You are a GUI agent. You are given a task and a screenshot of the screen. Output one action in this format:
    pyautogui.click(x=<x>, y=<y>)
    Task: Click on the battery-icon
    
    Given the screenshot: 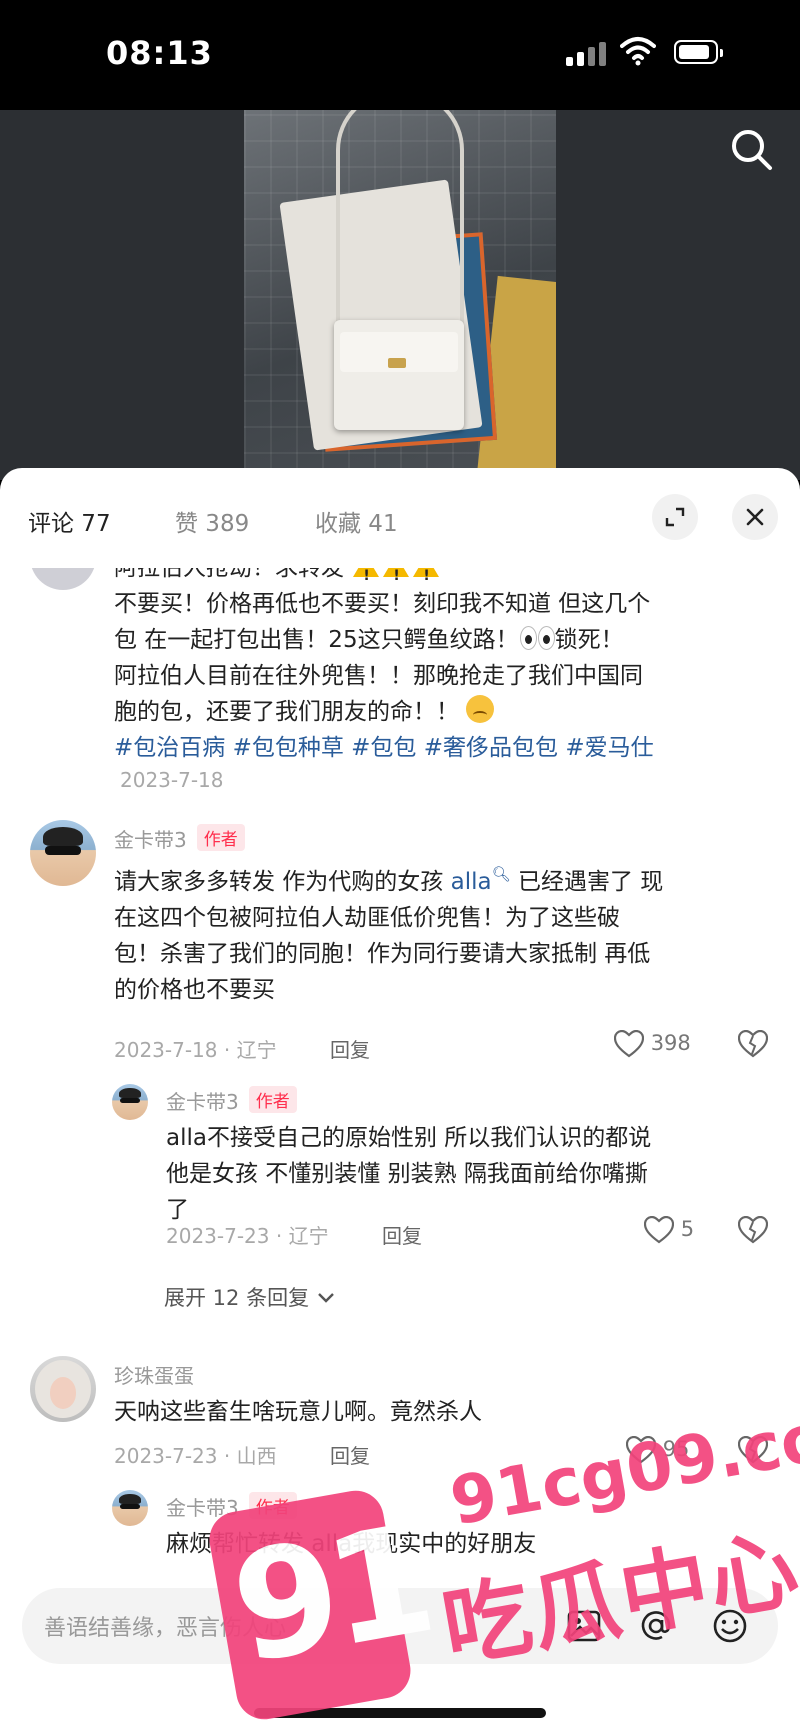 What is the action you would take?
    pyautogui.click(x=698, y=52)
    